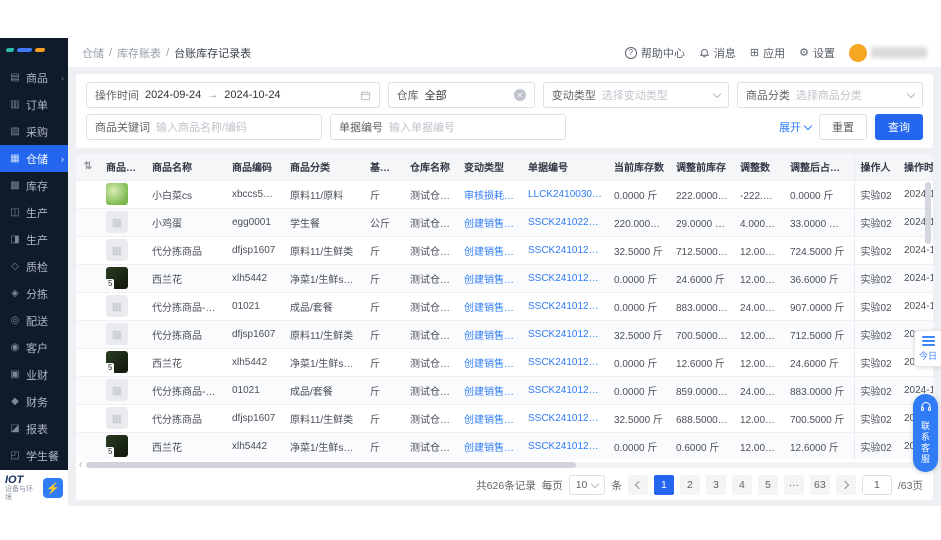 The width and height of the screenshot is (941, 540). I want to click on cell-category: 原料11/生鲜类, so click(324, 250).